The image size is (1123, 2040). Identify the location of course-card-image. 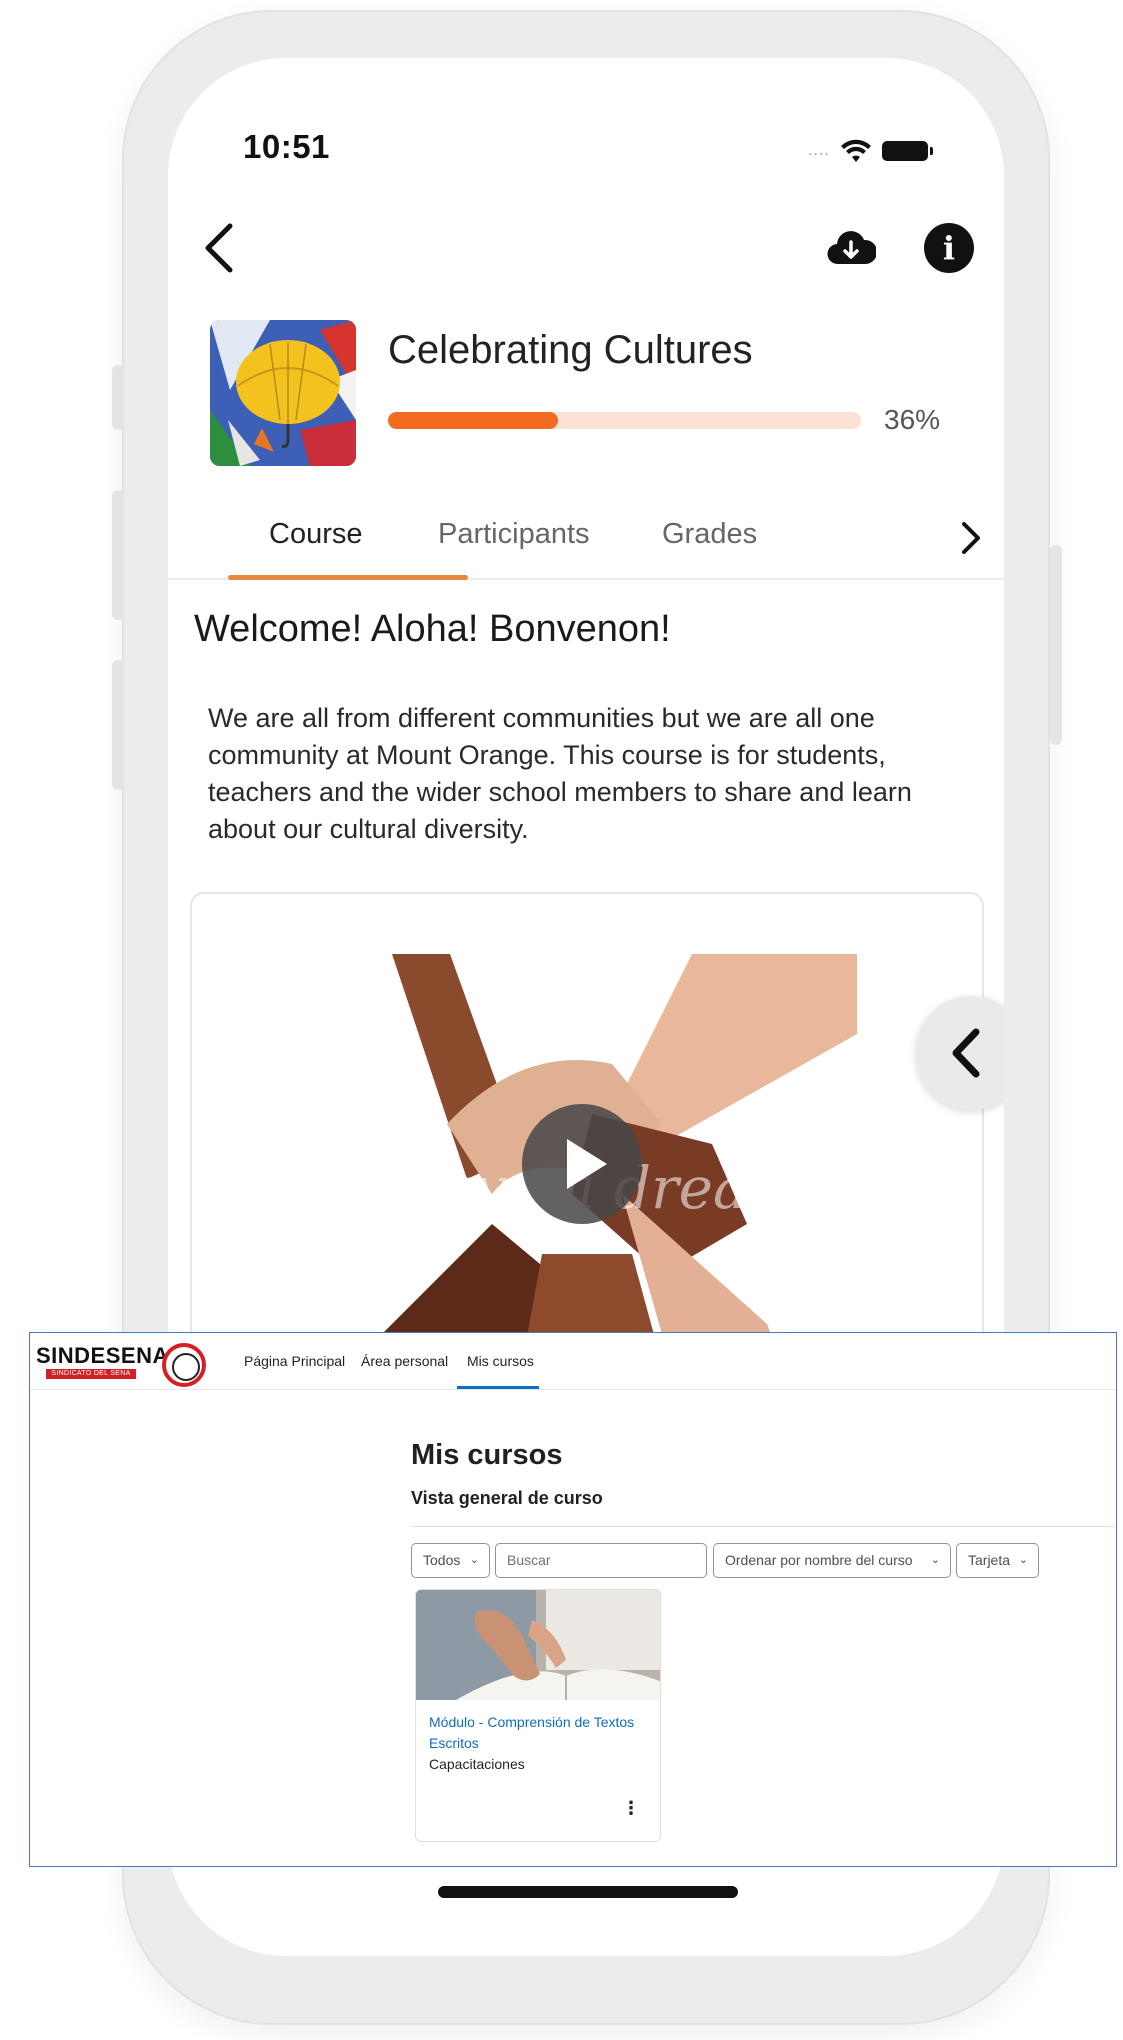
(538, 1645).